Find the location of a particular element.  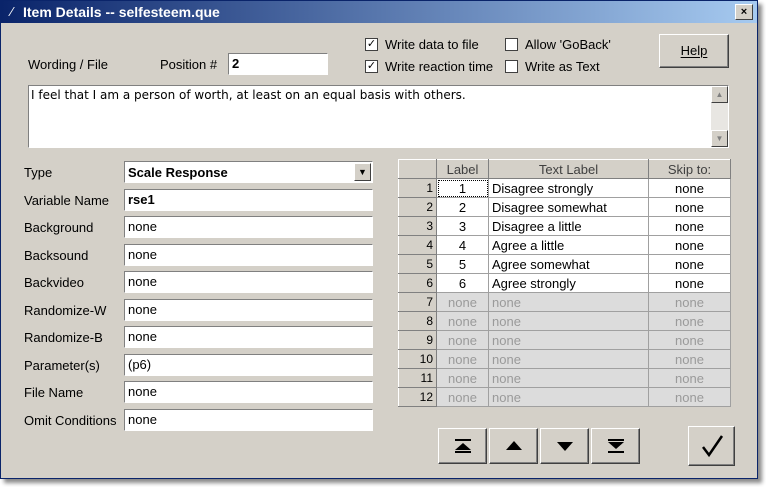

row-number: 2 is located at coordinates (417, 207).